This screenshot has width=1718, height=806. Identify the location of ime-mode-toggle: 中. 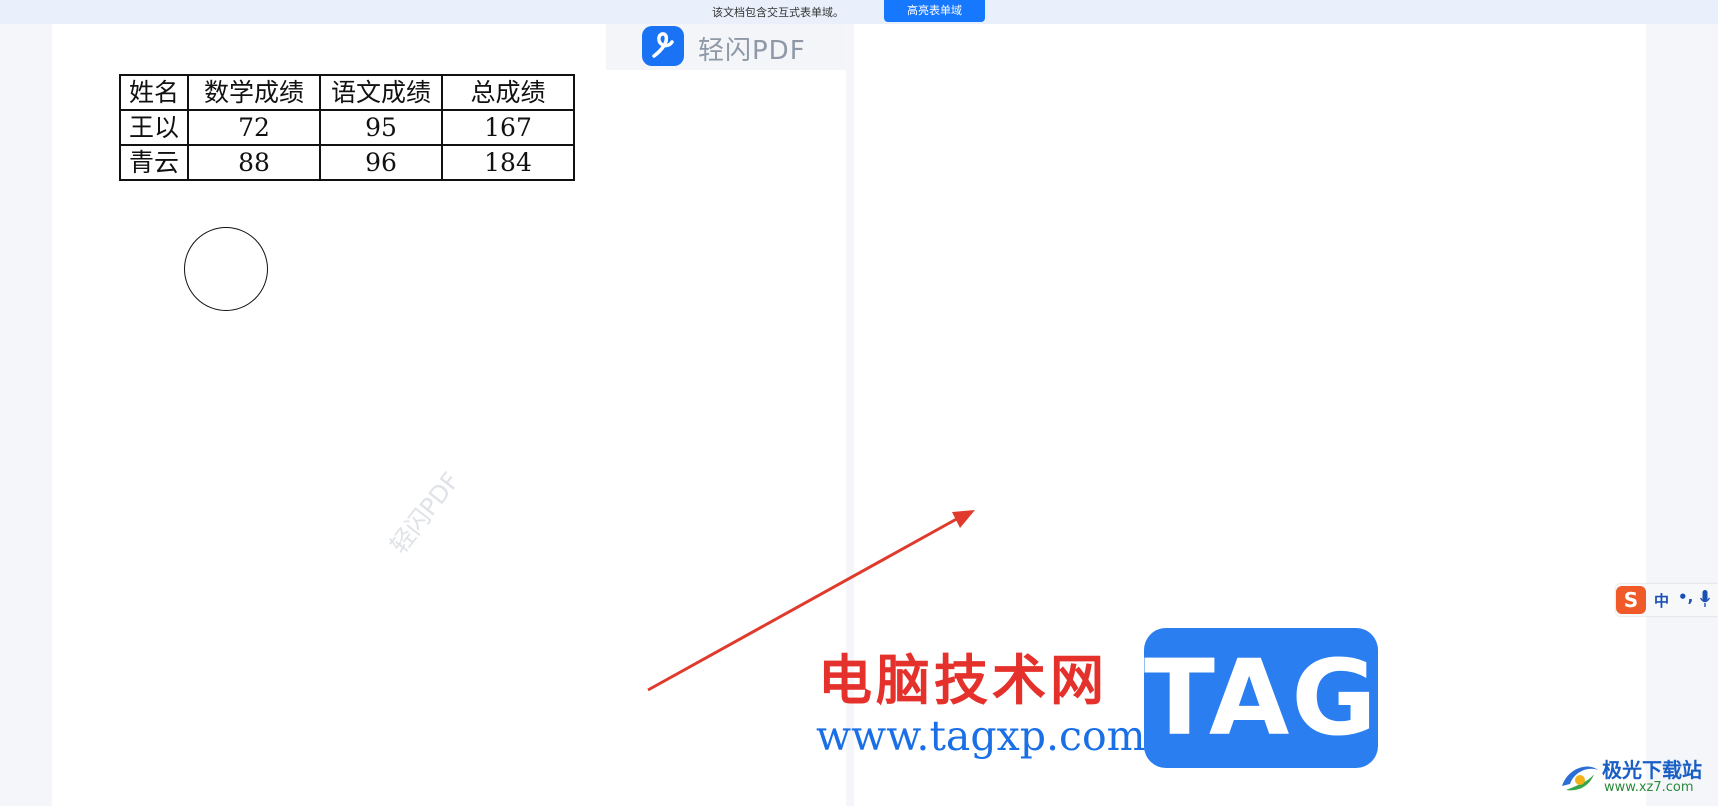
(1661, 600).